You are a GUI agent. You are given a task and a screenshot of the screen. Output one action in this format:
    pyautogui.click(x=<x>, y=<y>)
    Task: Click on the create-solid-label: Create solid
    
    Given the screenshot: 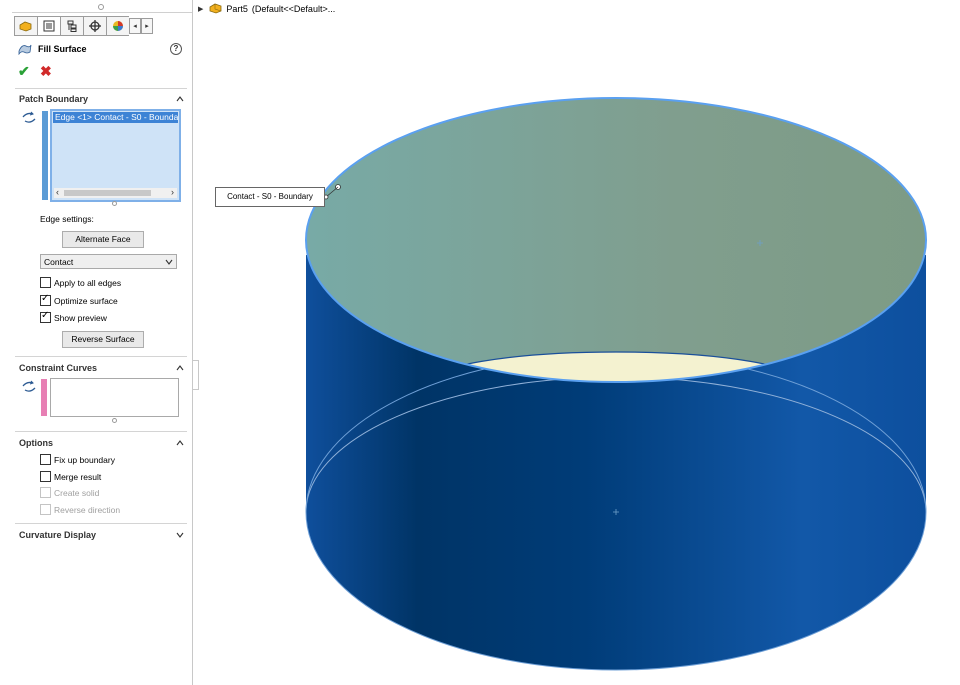 What is the action you would take?
    pyautogui.click(x=77, y=492)
    